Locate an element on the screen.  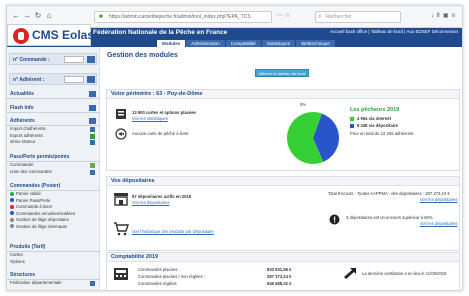
arrow-icon is located at coordinates (350, 273).